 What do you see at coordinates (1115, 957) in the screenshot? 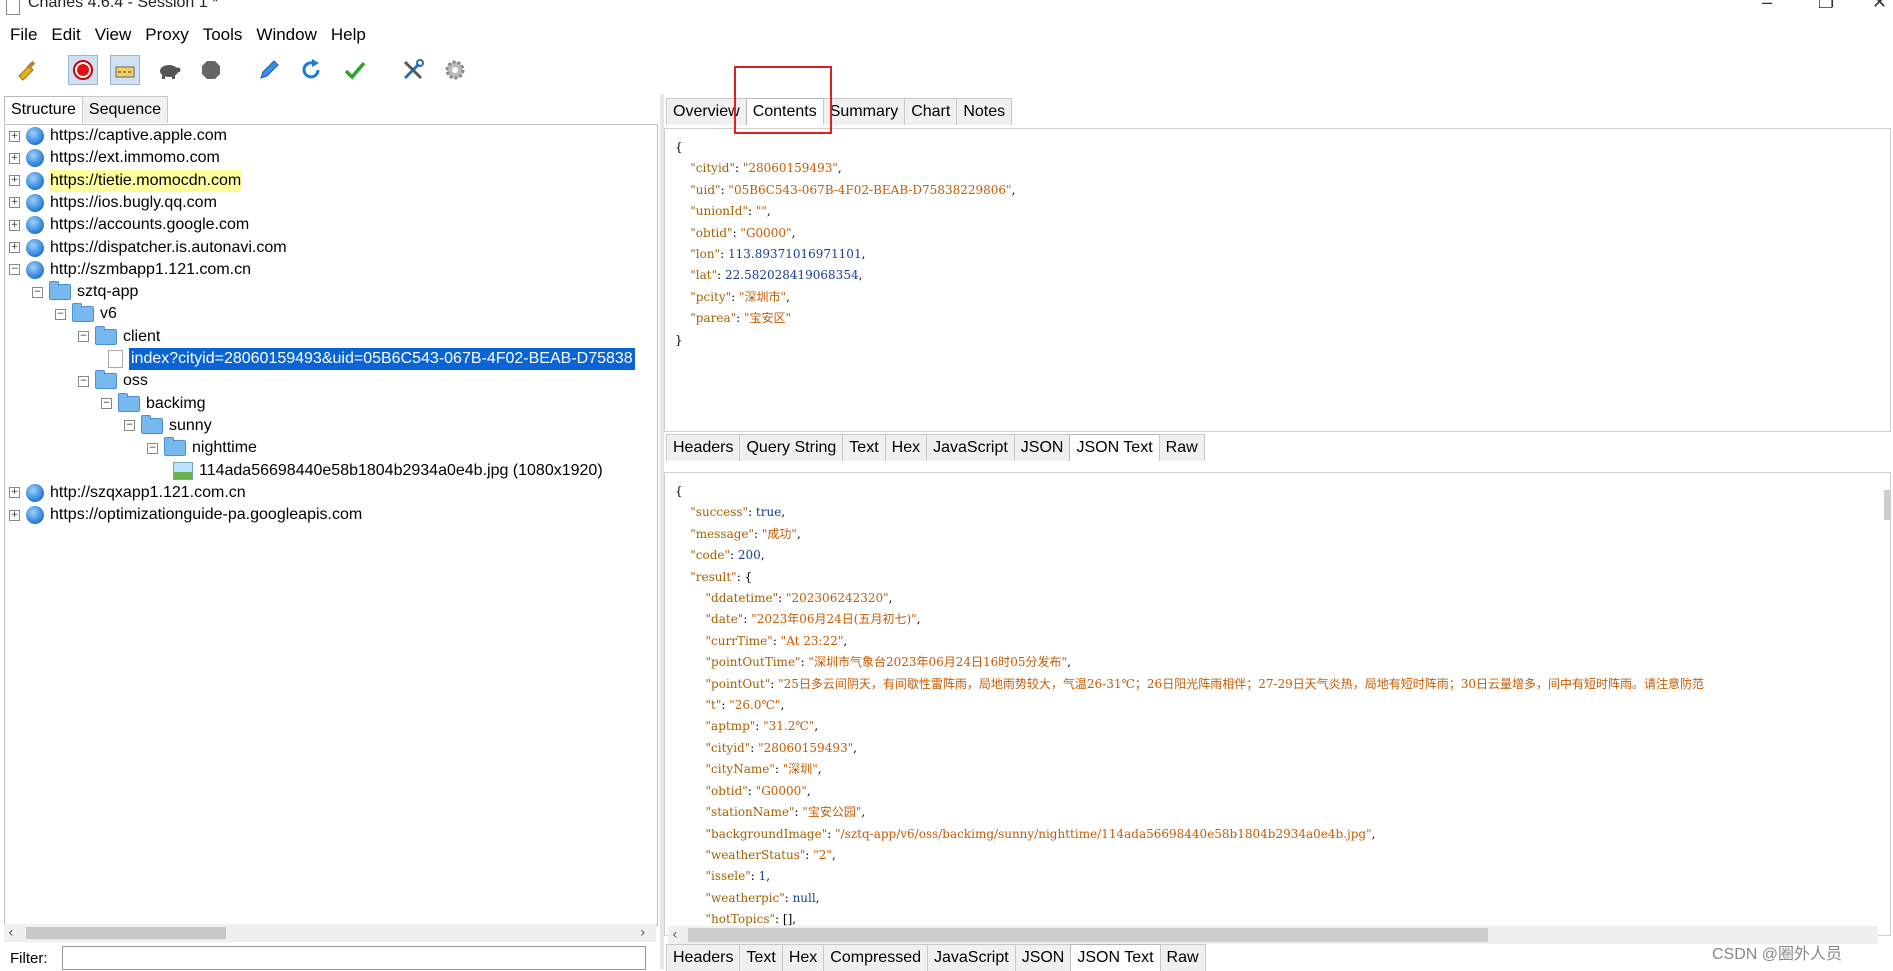
I see `resp-tab-json-text: JSON Text` at bounding box center [1115, 957].